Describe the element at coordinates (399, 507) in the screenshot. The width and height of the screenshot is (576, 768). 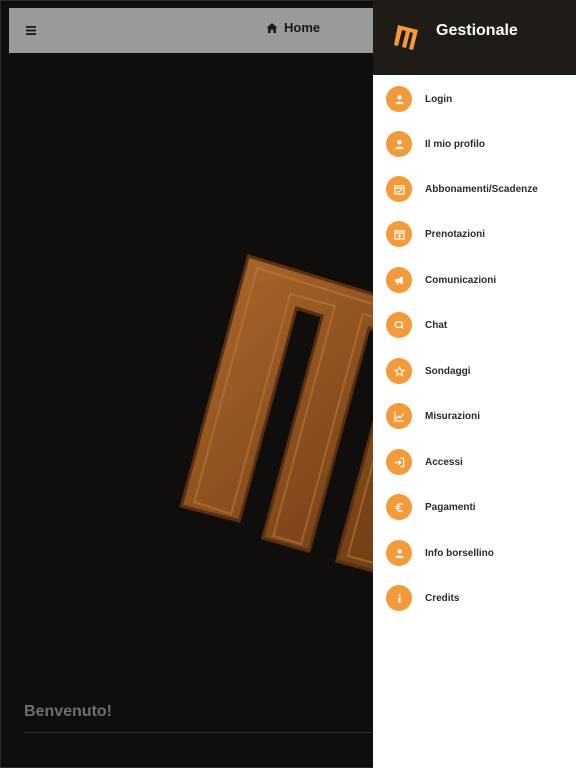
I see `euro-icon` at that location.